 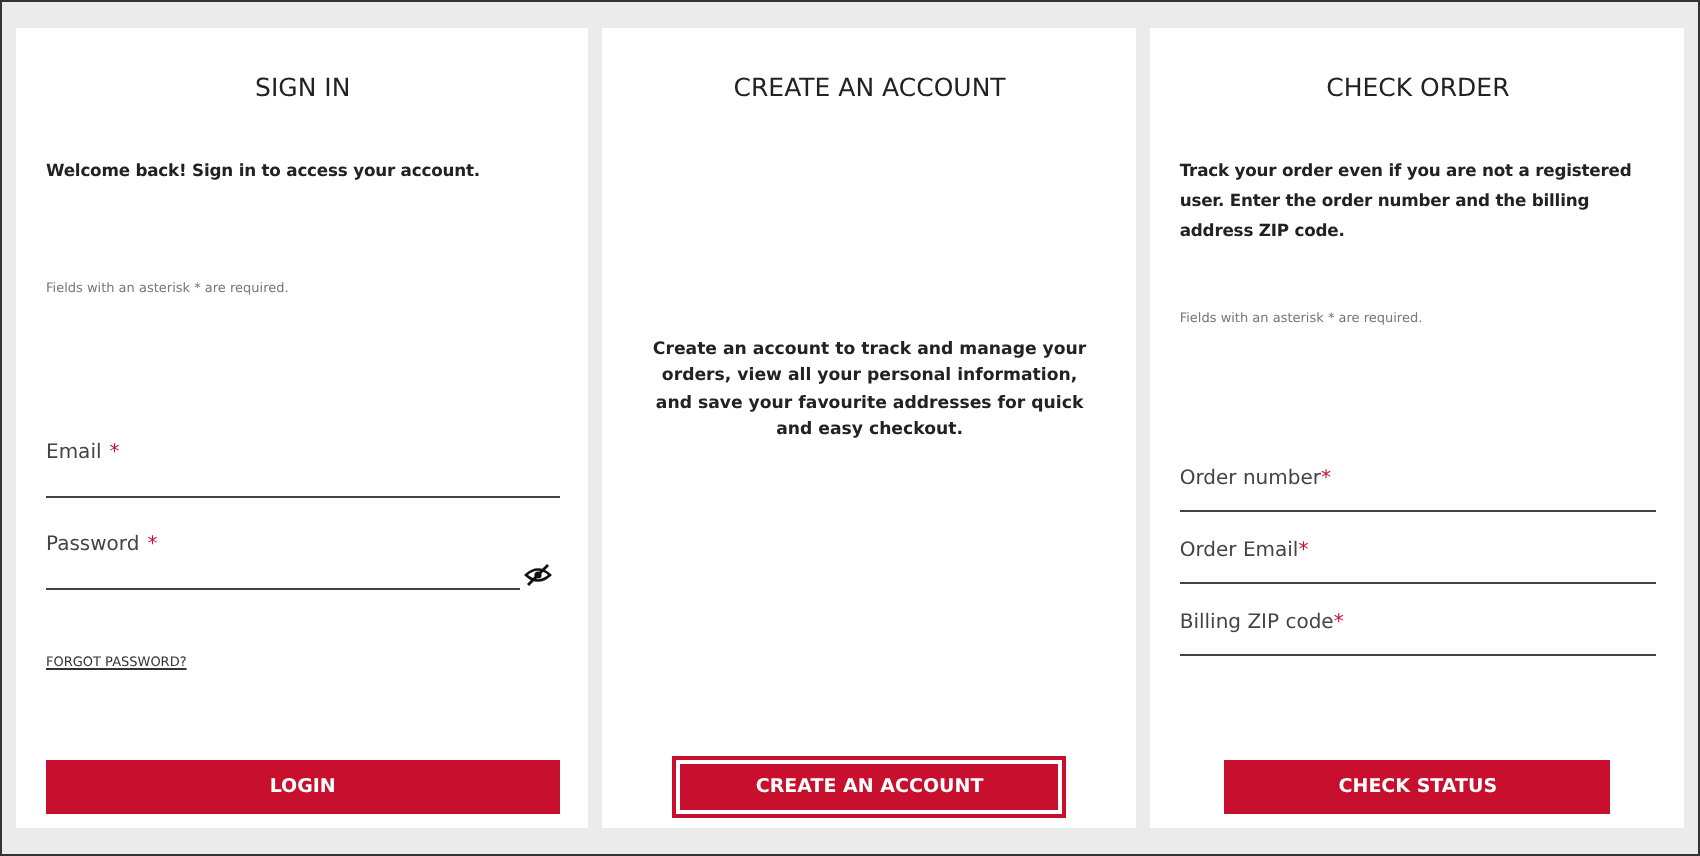 I want to click on input-field: Order Email*, so click(x=1417, y=562).